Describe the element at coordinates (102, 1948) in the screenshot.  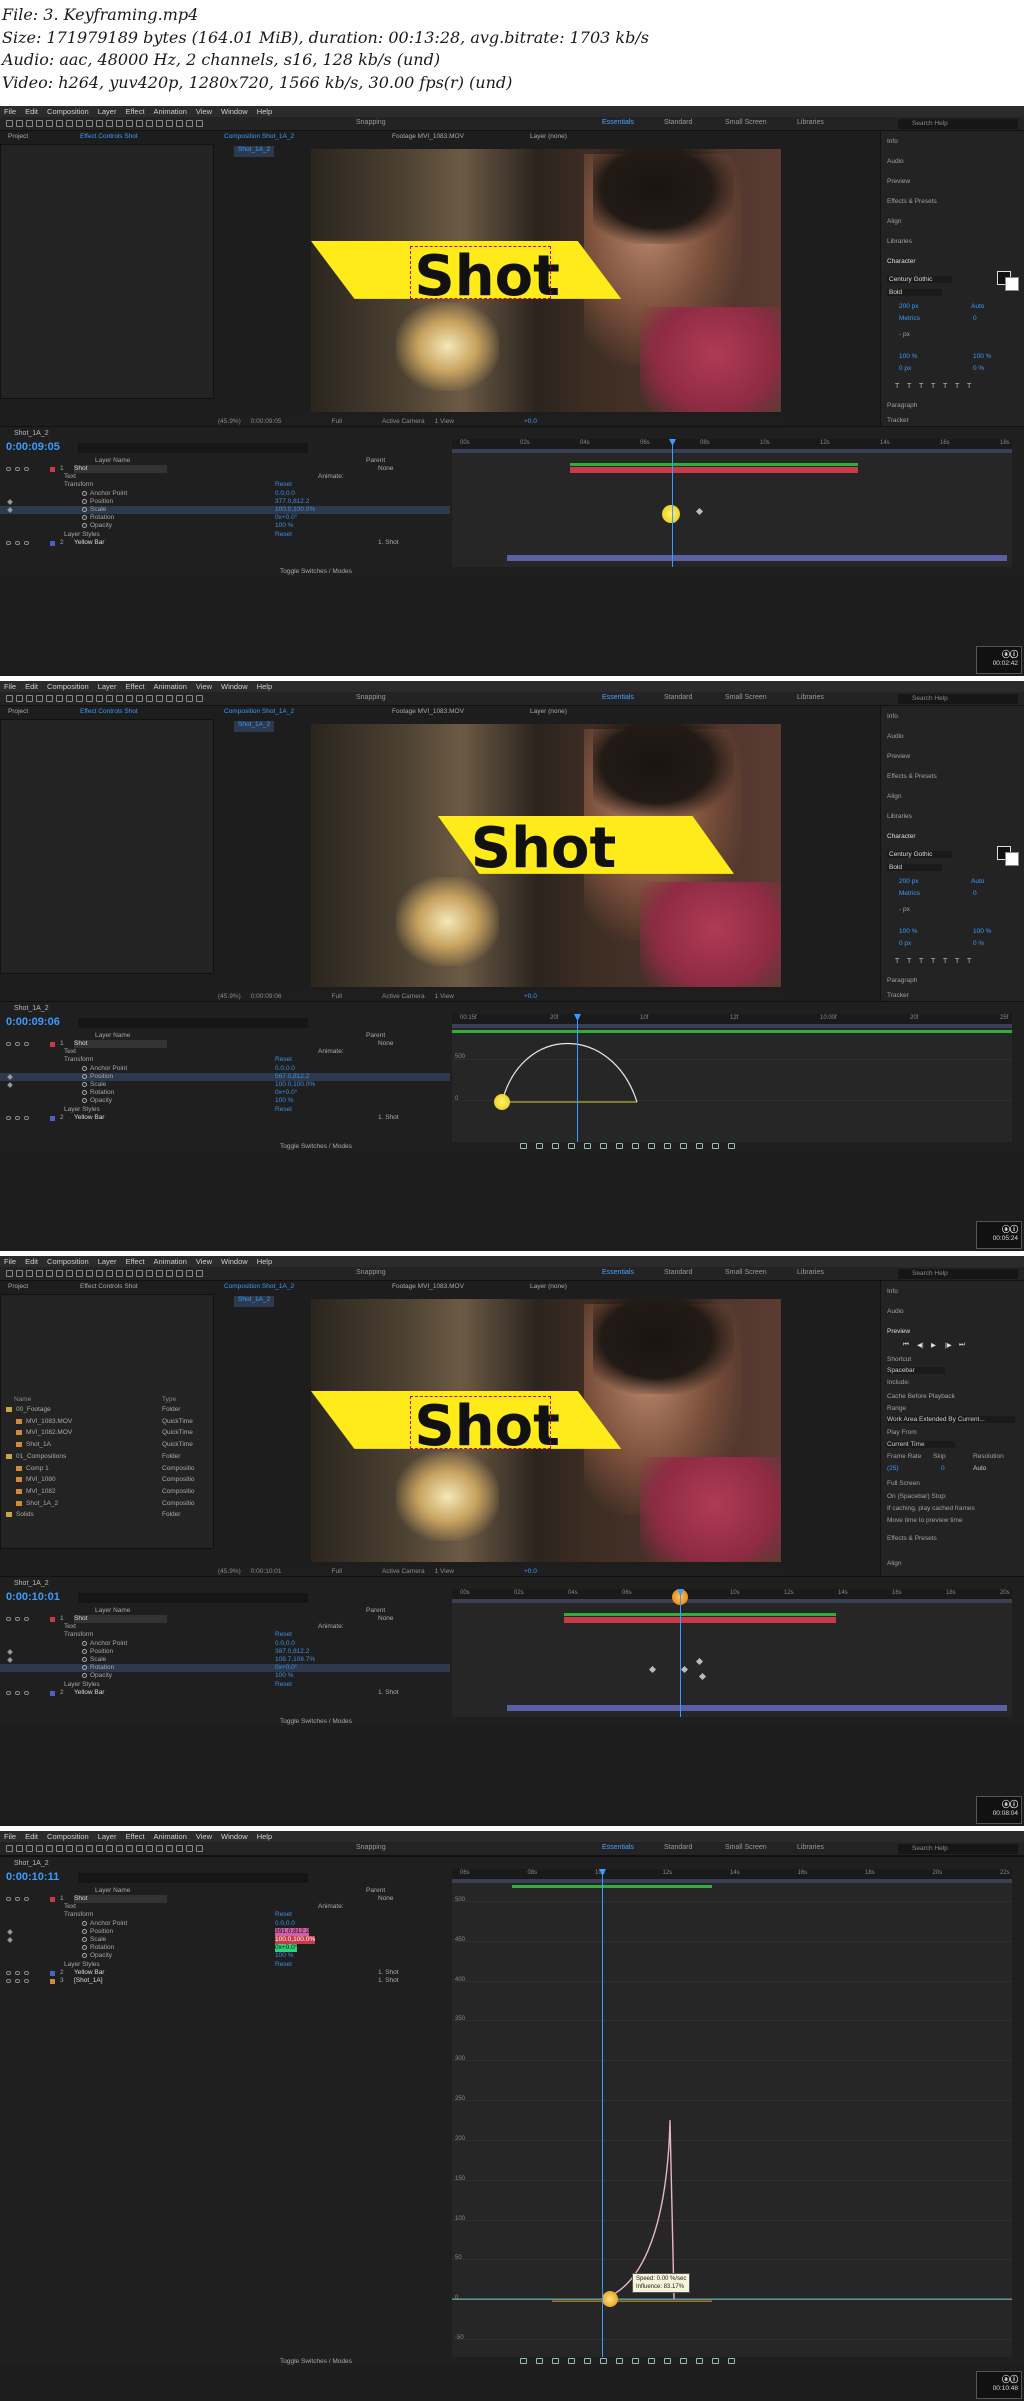
I see `property-name: Rotation` at that location.